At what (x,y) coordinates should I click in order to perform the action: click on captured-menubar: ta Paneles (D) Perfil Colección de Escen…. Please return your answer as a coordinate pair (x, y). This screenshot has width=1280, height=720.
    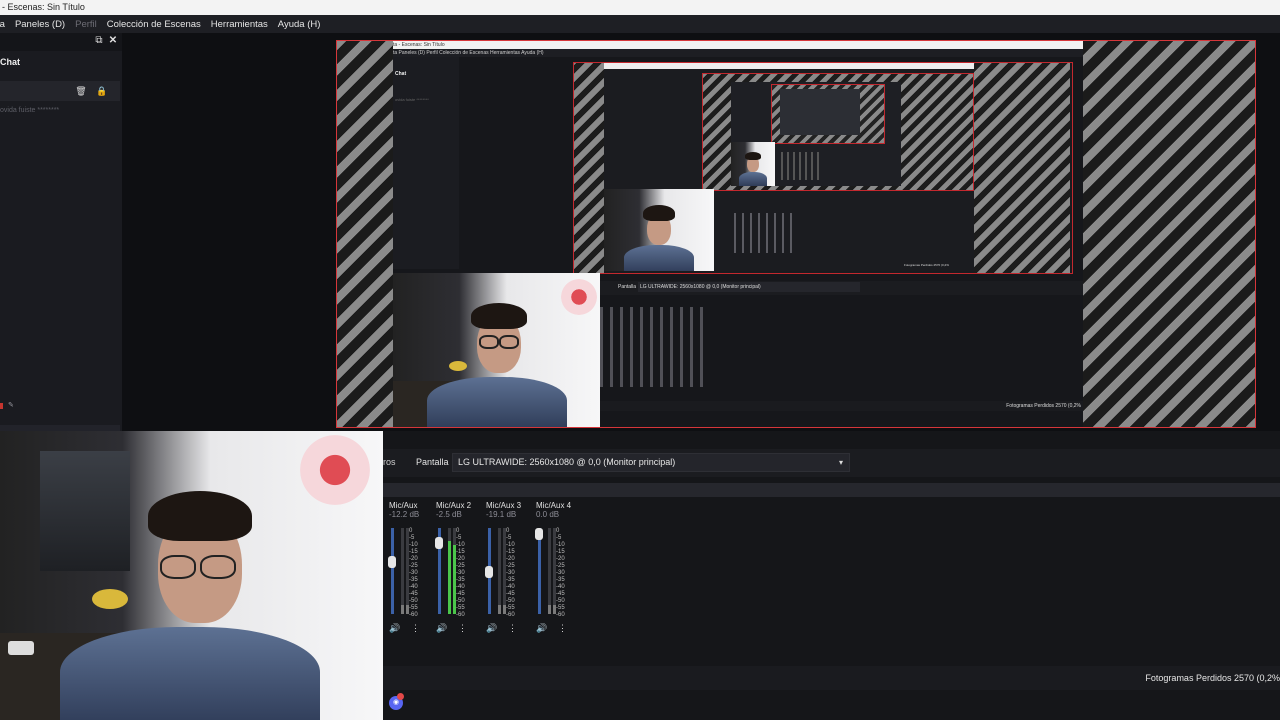
    Looking at the image, I should click on (738, 53).